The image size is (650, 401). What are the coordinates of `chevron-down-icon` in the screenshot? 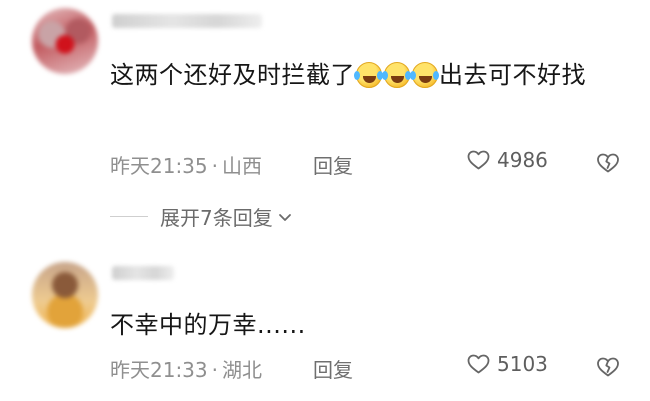 It's located at (284, 217).